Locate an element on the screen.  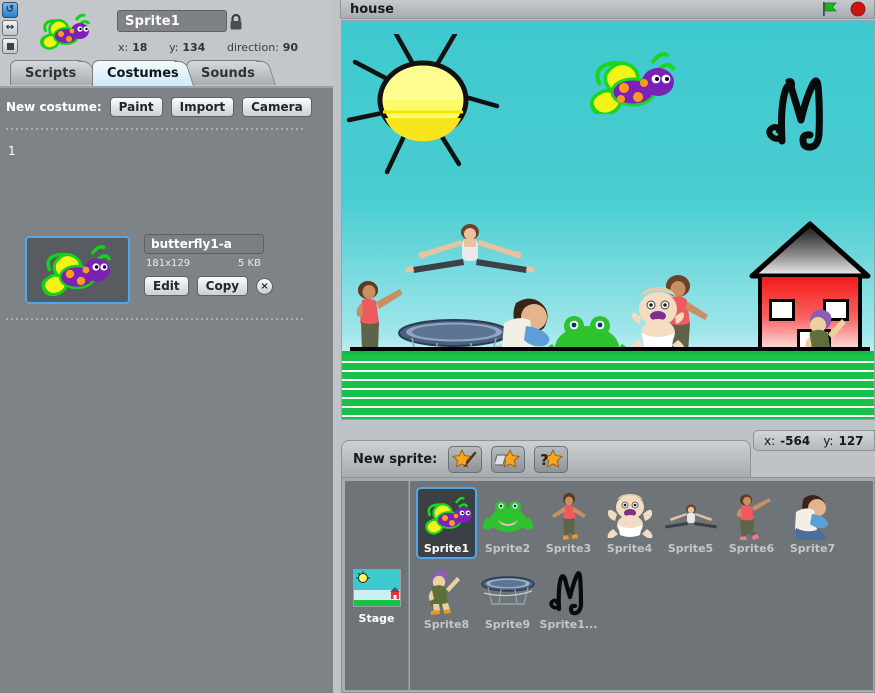
copy-costume-button: Copy is located at coordinates (222, 286).